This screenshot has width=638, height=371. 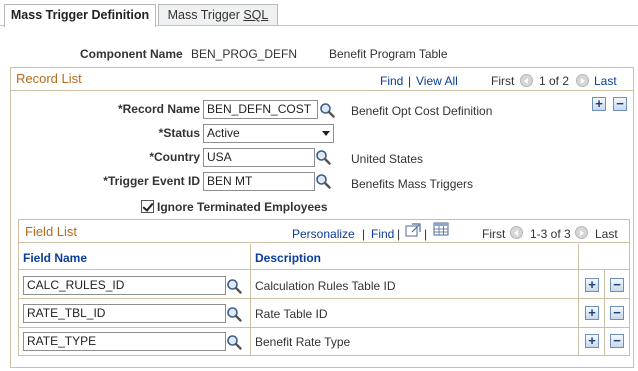 What do you see at coordinates (382, 234) in the screenshot?
I see `field-list-find-link: Find` at bounding box center [382, 234].